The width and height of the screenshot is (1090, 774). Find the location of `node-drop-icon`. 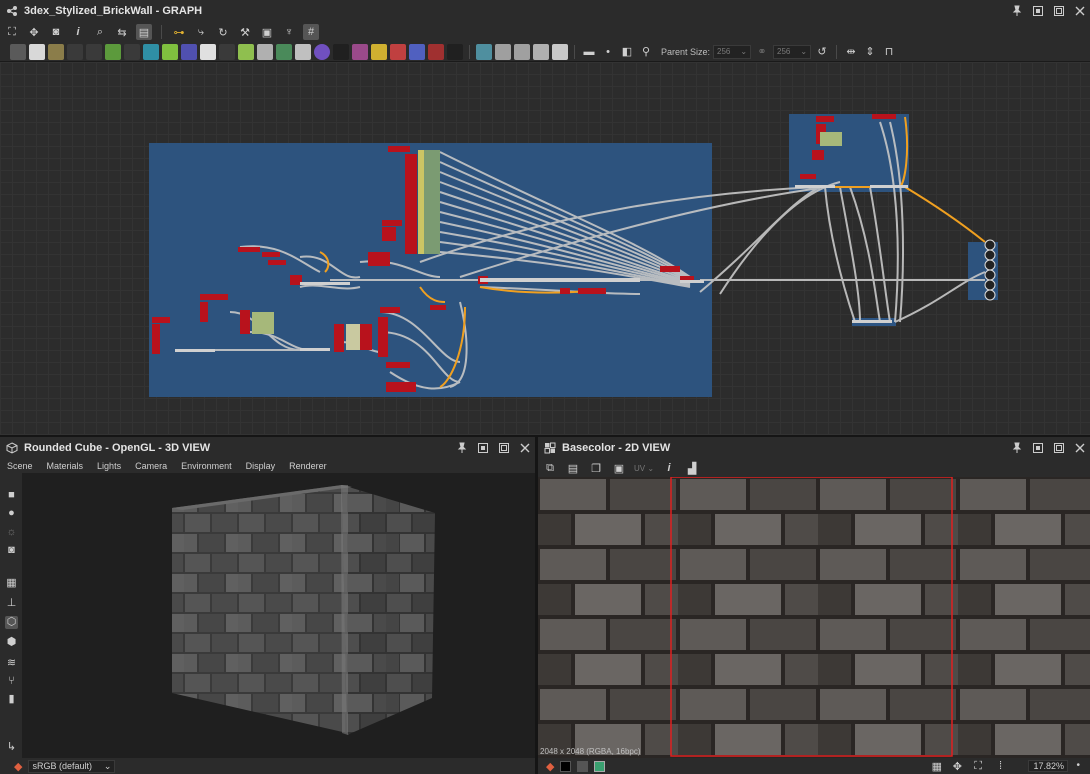

node-drop-icon is located at coordinates (75, 51).